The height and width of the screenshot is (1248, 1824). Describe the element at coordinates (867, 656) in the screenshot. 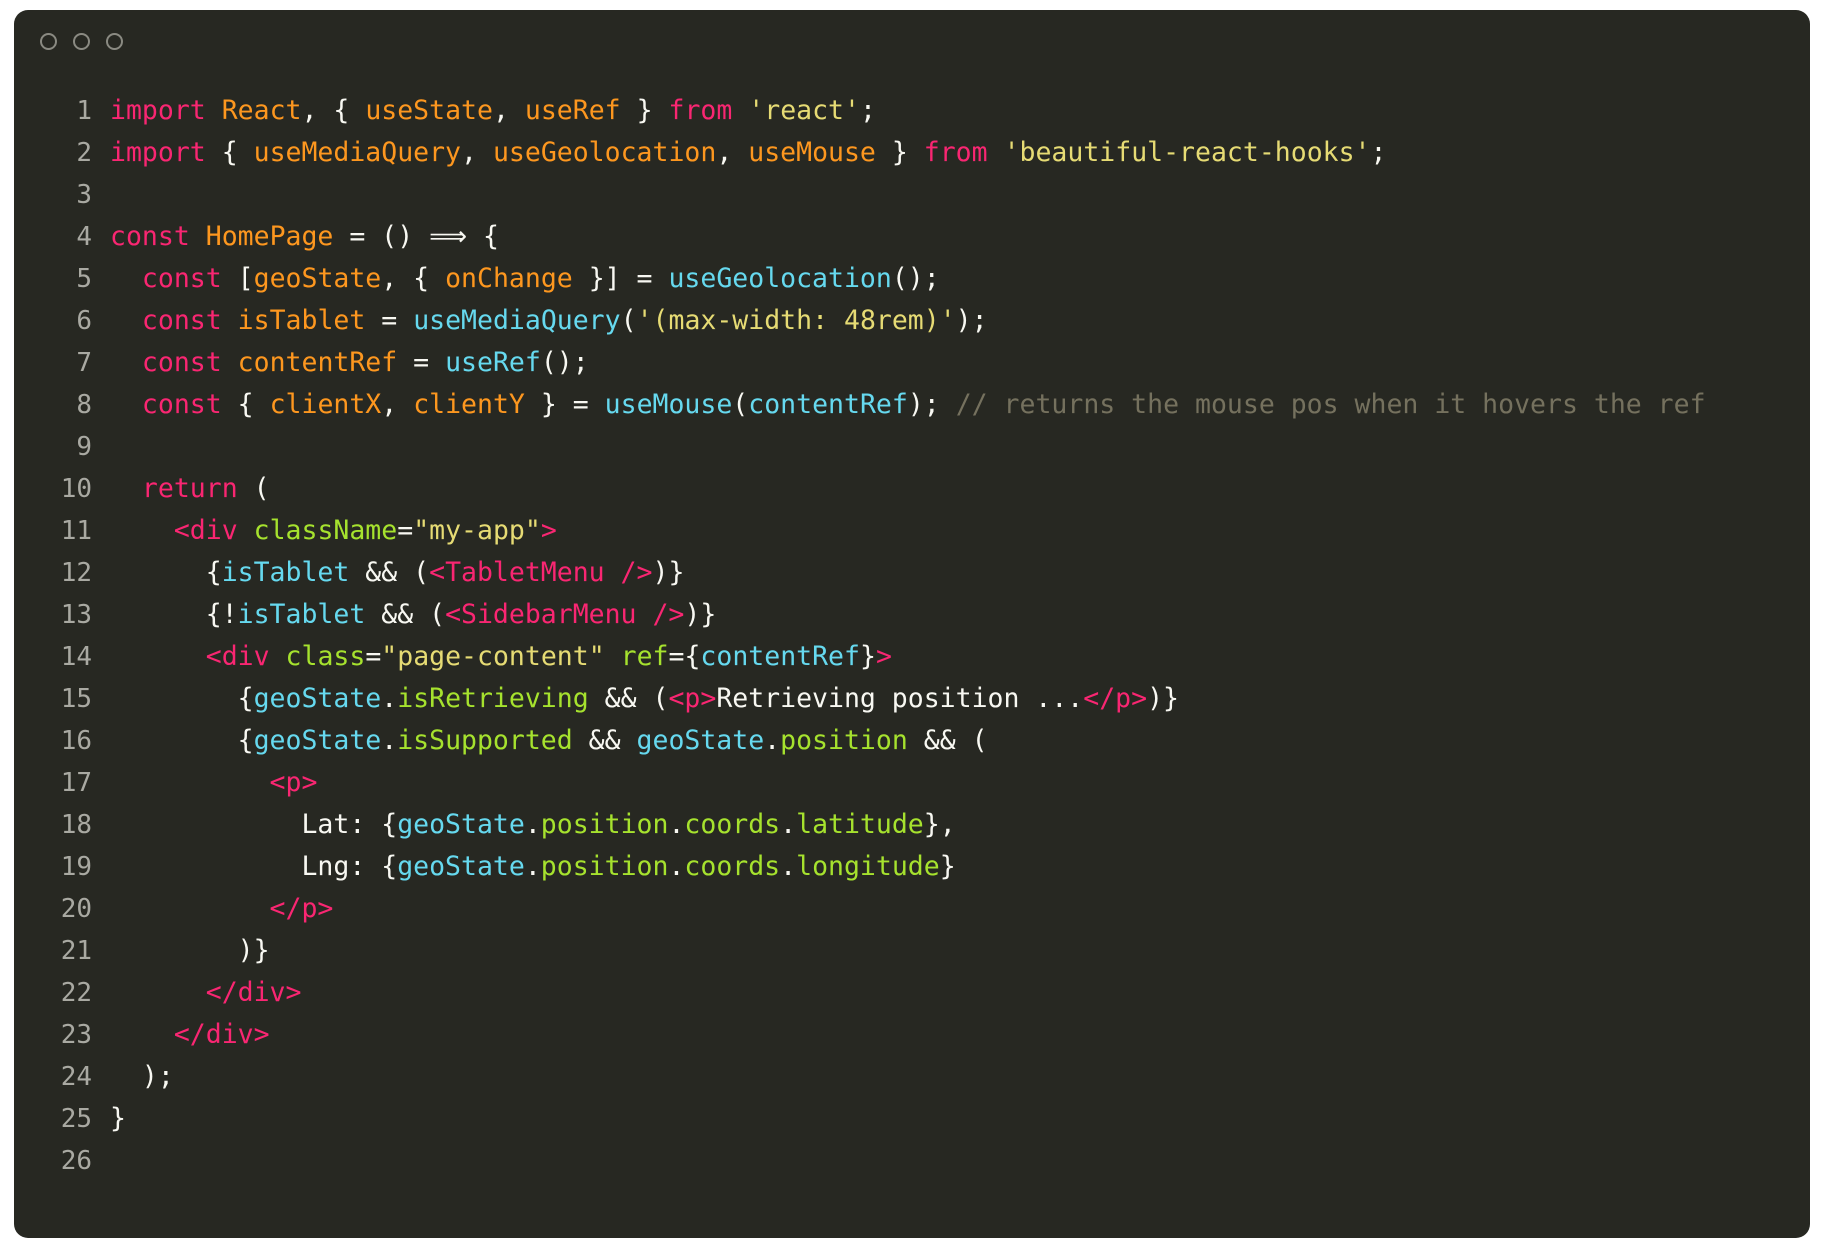

I see `code-token: }` at that location.